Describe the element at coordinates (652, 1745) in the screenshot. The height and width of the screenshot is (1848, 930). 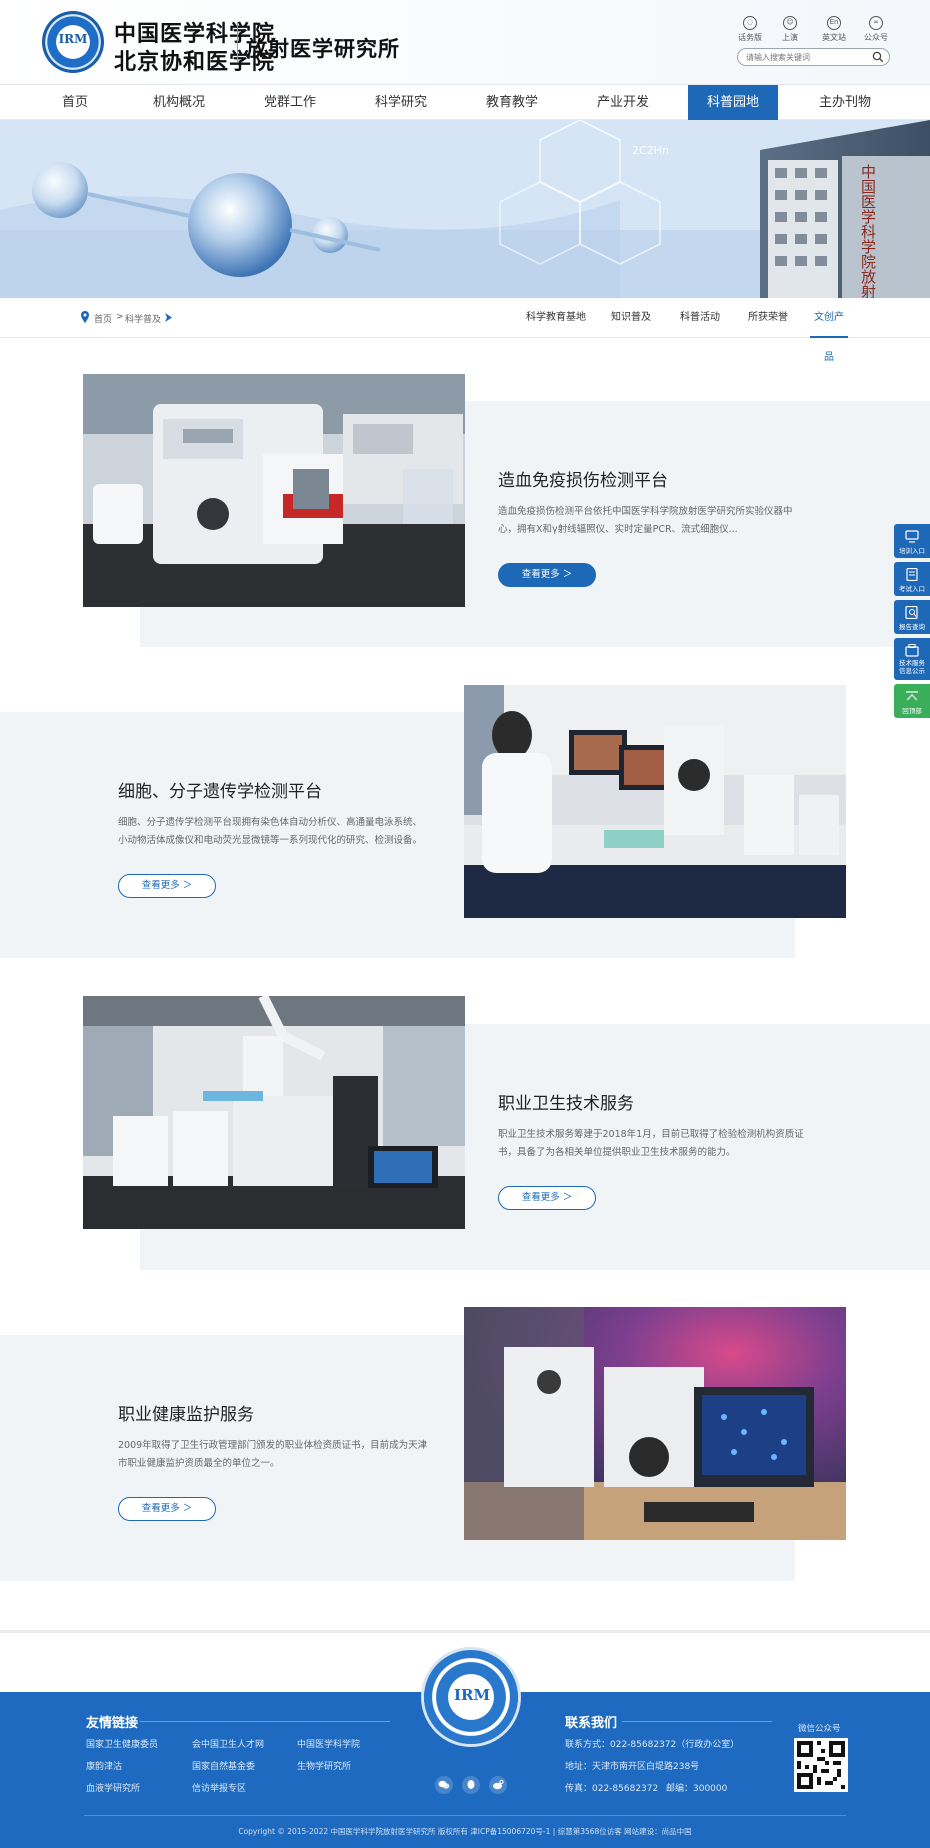
I see `contact-phone: 联系方式：022-85682372（行政办公室）` at that location.